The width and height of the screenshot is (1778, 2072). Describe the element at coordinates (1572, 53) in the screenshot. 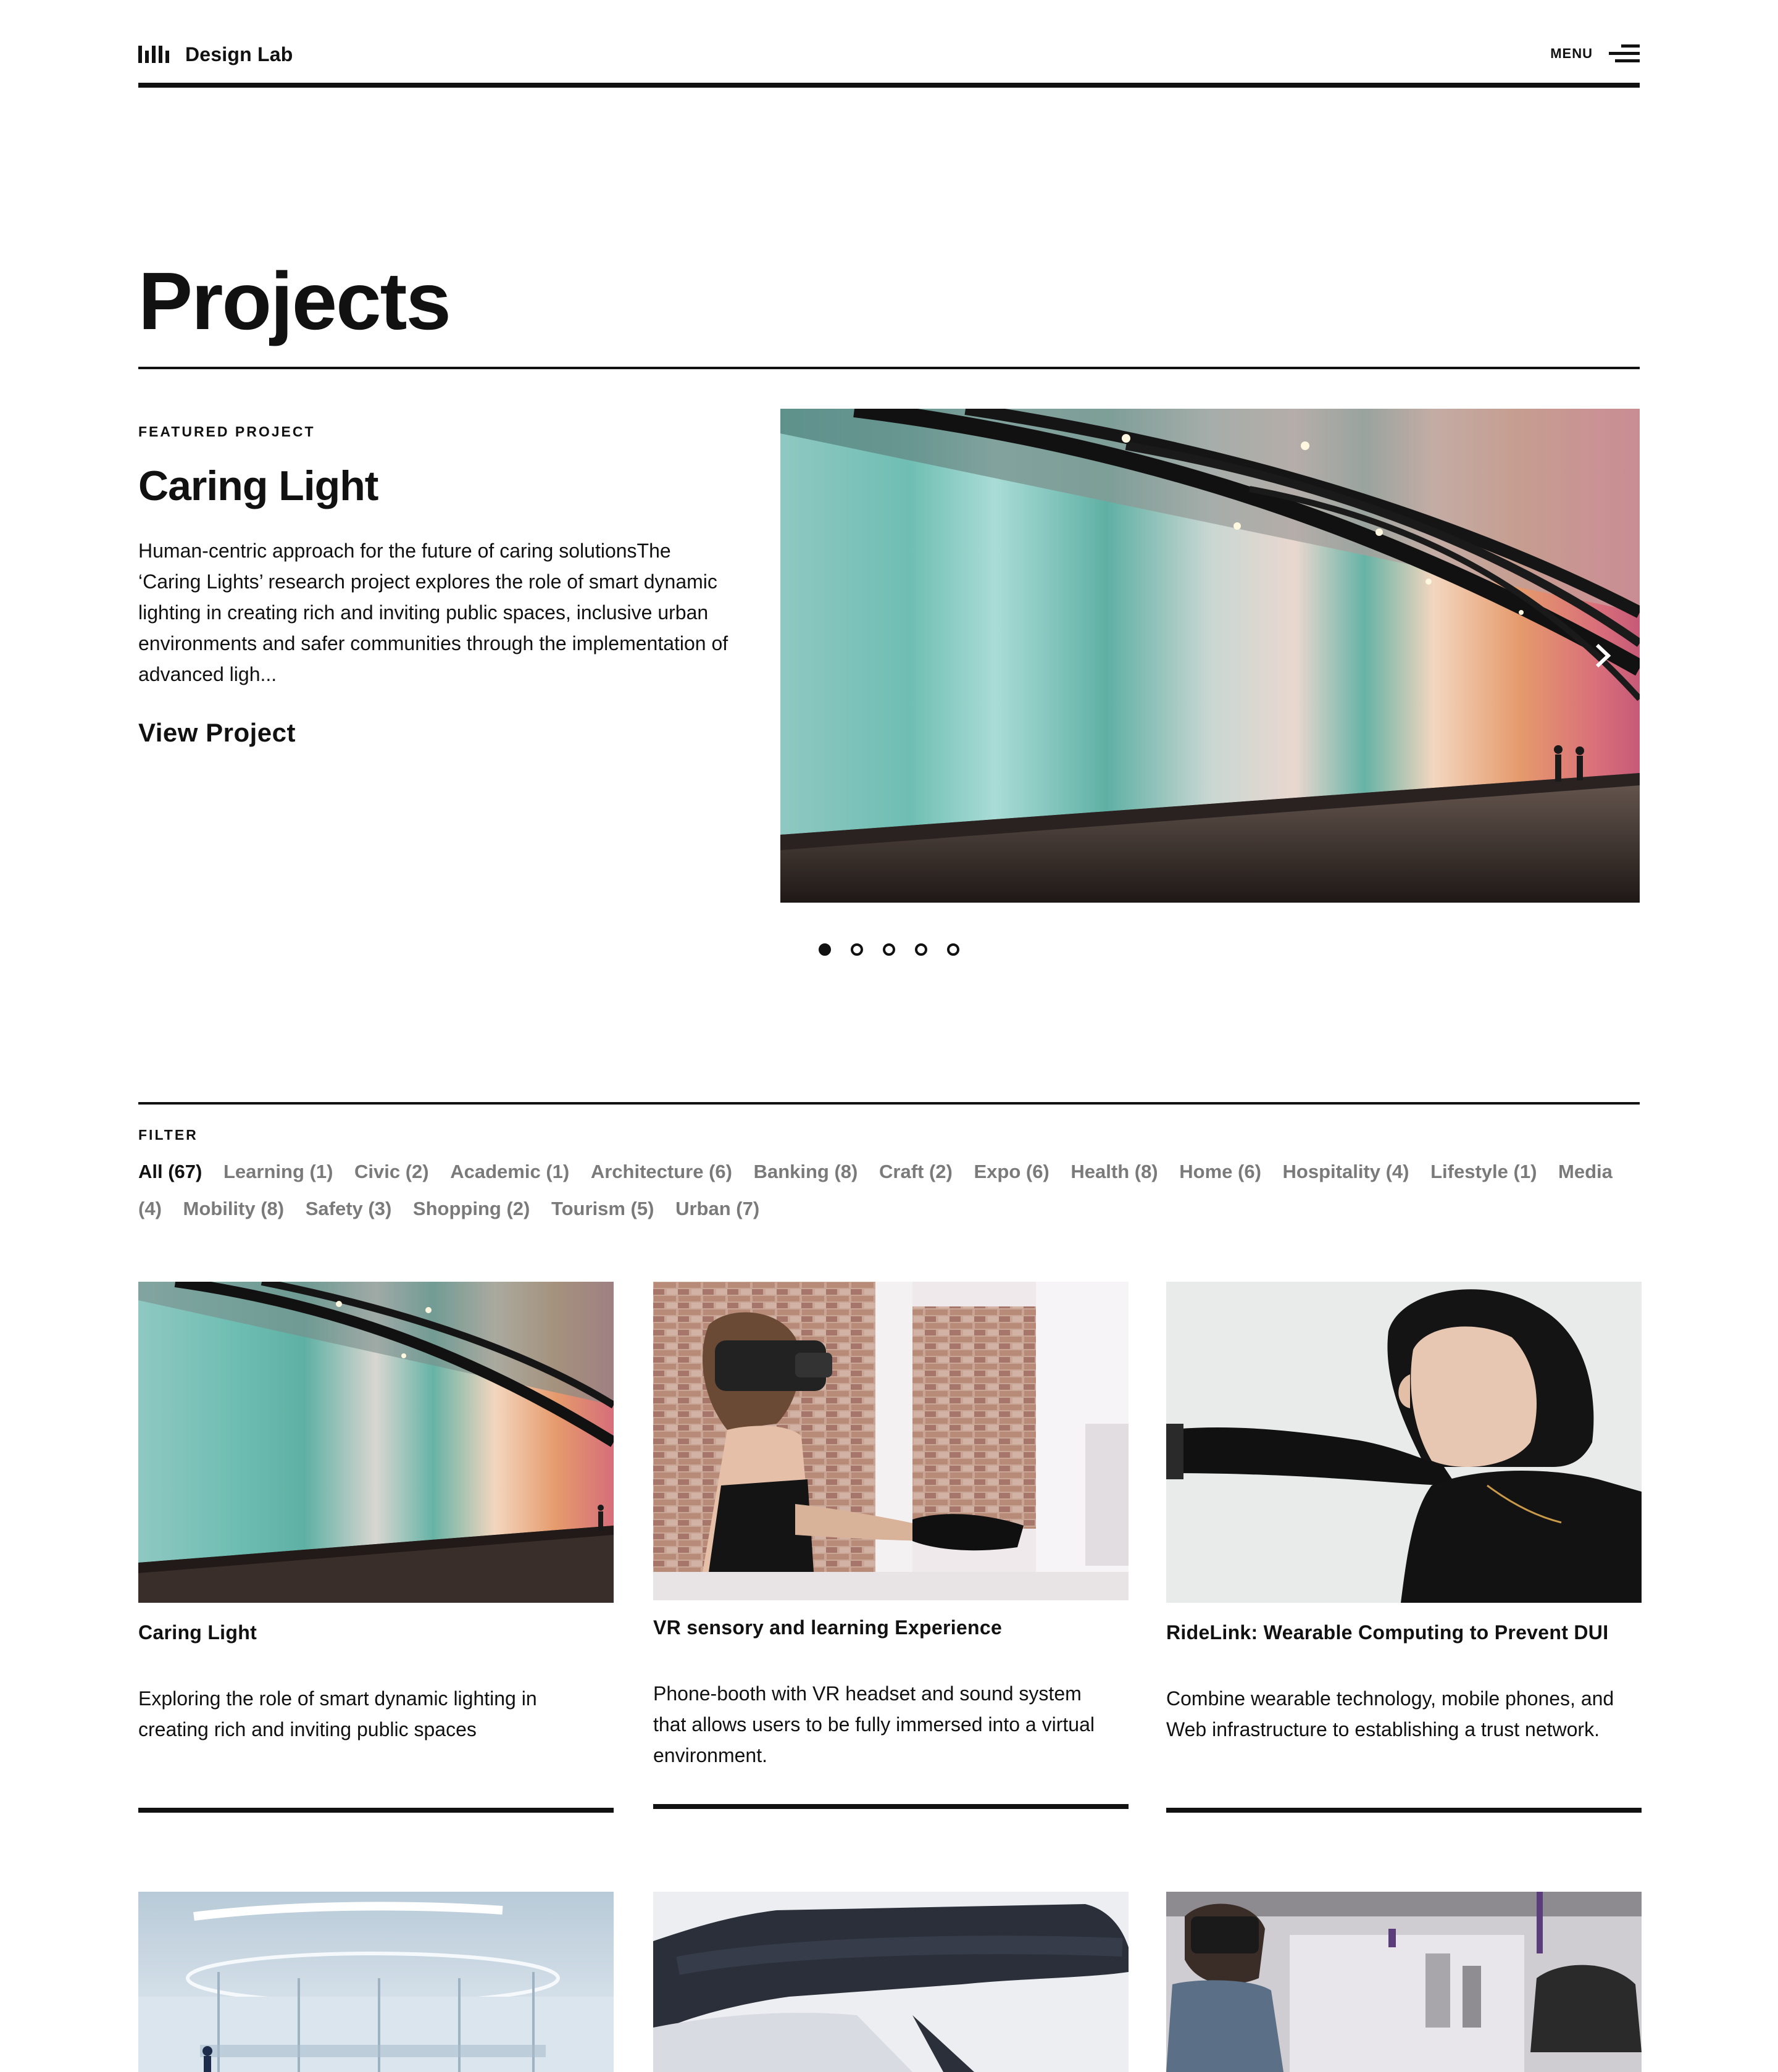

I see `menu-label: MENU` at that location.